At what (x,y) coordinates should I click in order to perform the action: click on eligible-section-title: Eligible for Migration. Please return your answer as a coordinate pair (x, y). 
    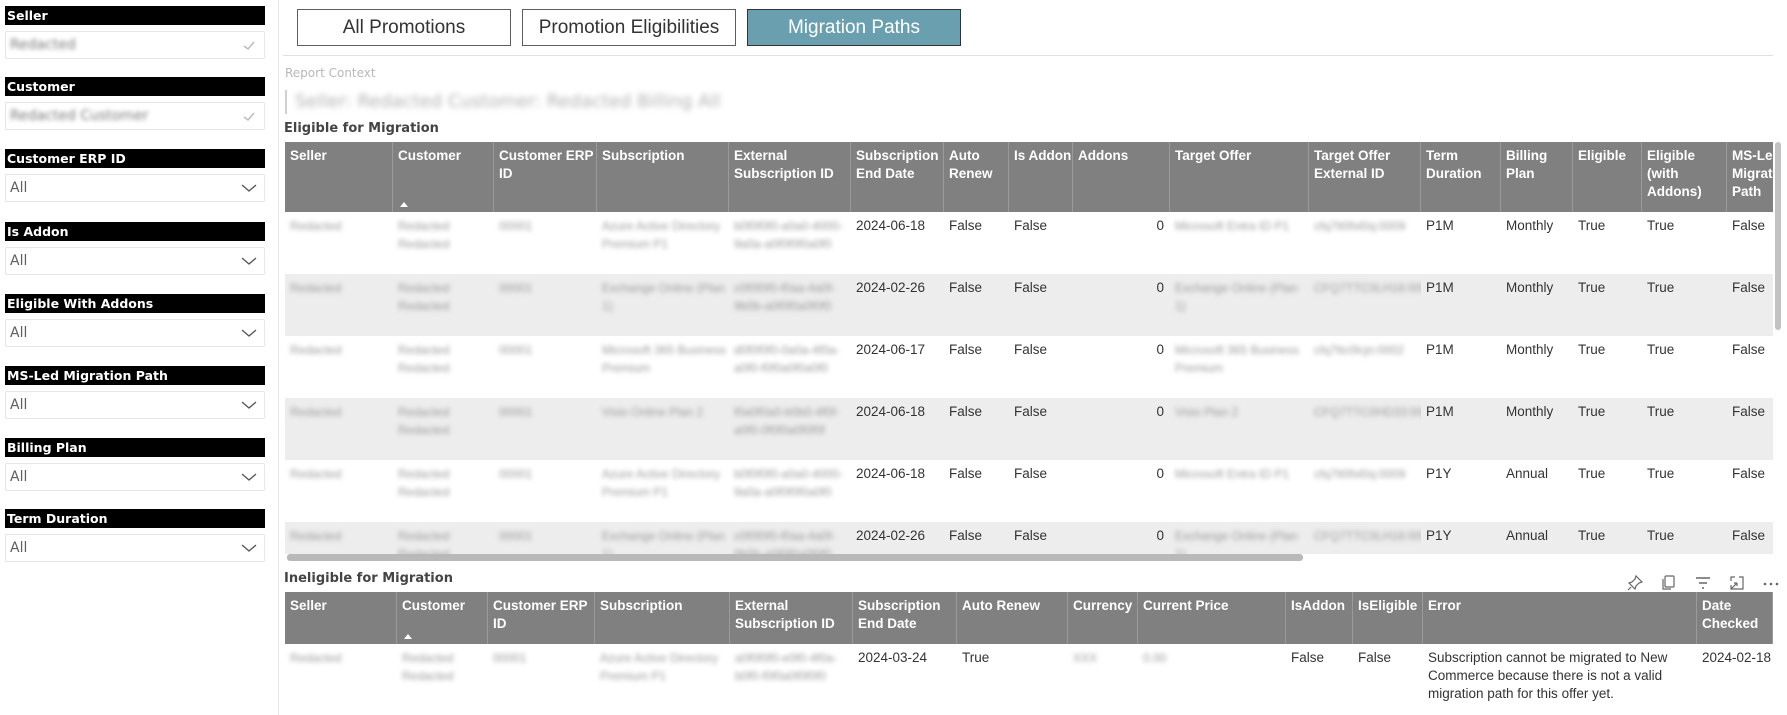
    Looking at the image, I should click on (361, 128).